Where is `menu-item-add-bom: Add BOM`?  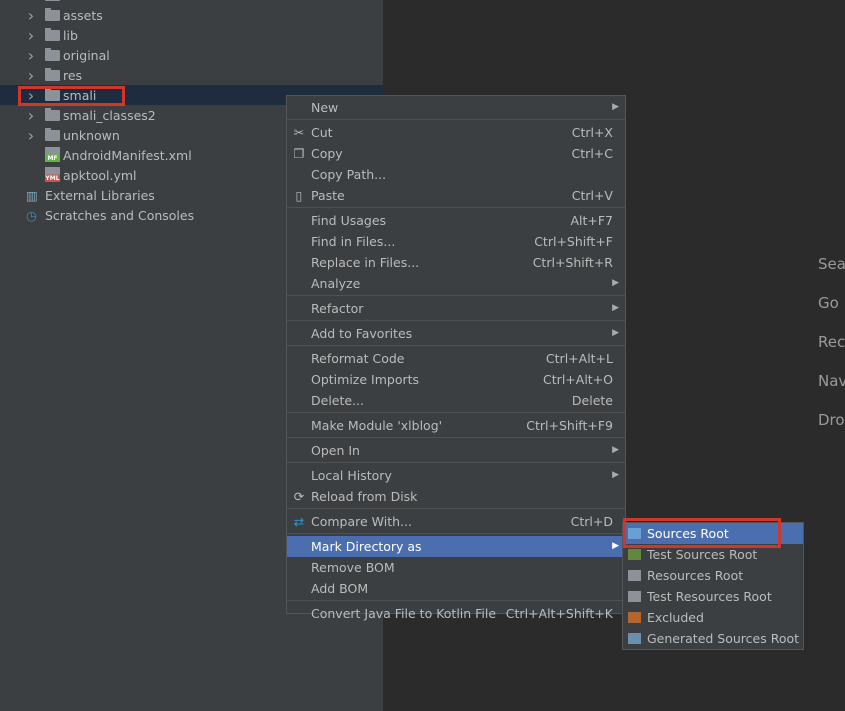 menu-item-add-bom: Add BOM is located at coordinates (456, 588).